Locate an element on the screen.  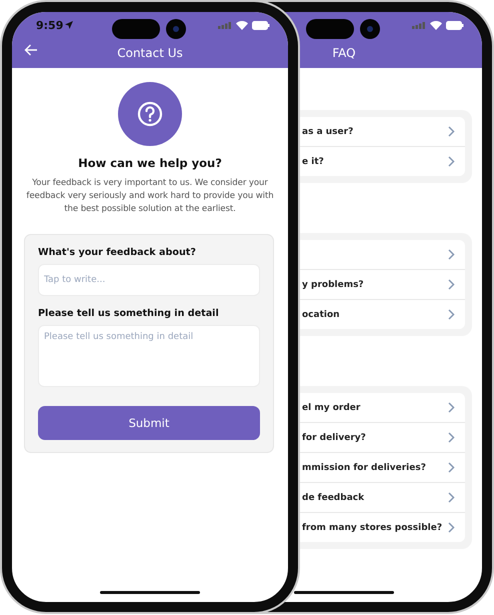
question-mark-icon is located at coordinates (150, 114).